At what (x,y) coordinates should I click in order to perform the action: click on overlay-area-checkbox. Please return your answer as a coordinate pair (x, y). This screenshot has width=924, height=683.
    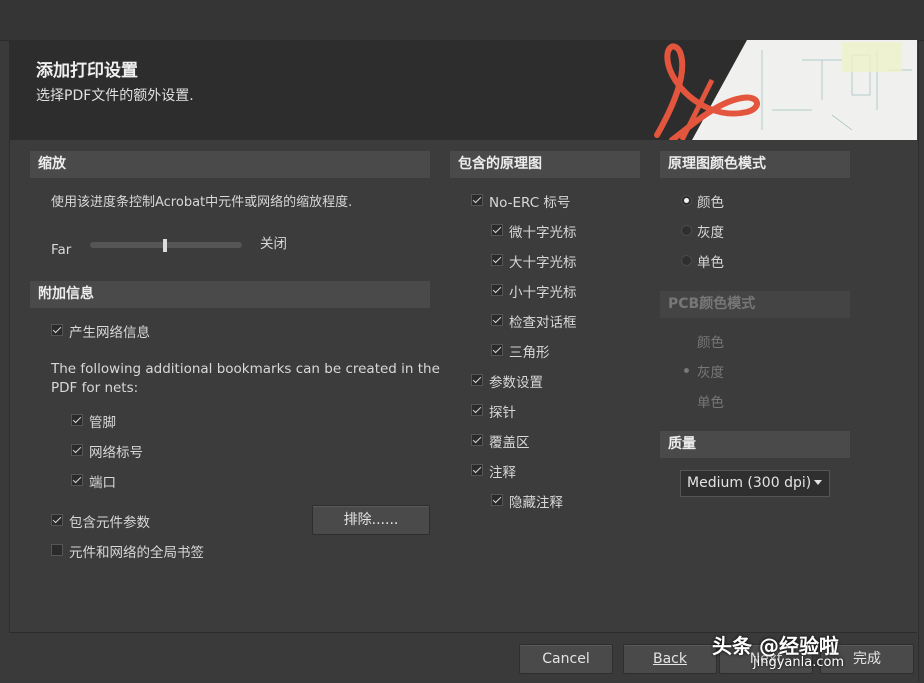
    Looking at the image, I should click on (477, 440).